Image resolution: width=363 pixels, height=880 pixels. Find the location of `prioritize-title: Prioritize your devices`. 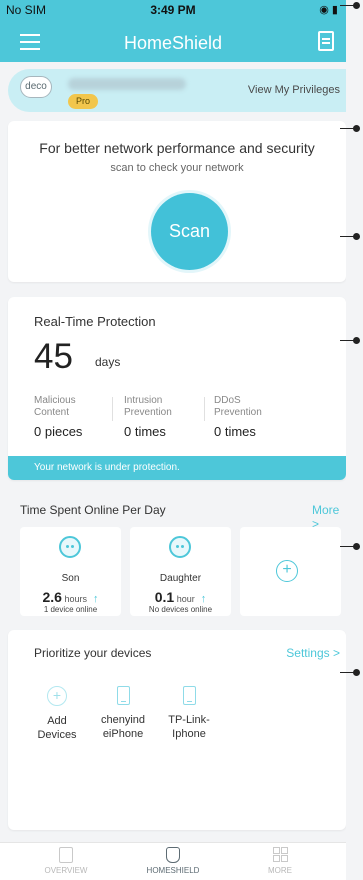

prioritize-title: Prioritize your devices is located at coordinates (93, 653).